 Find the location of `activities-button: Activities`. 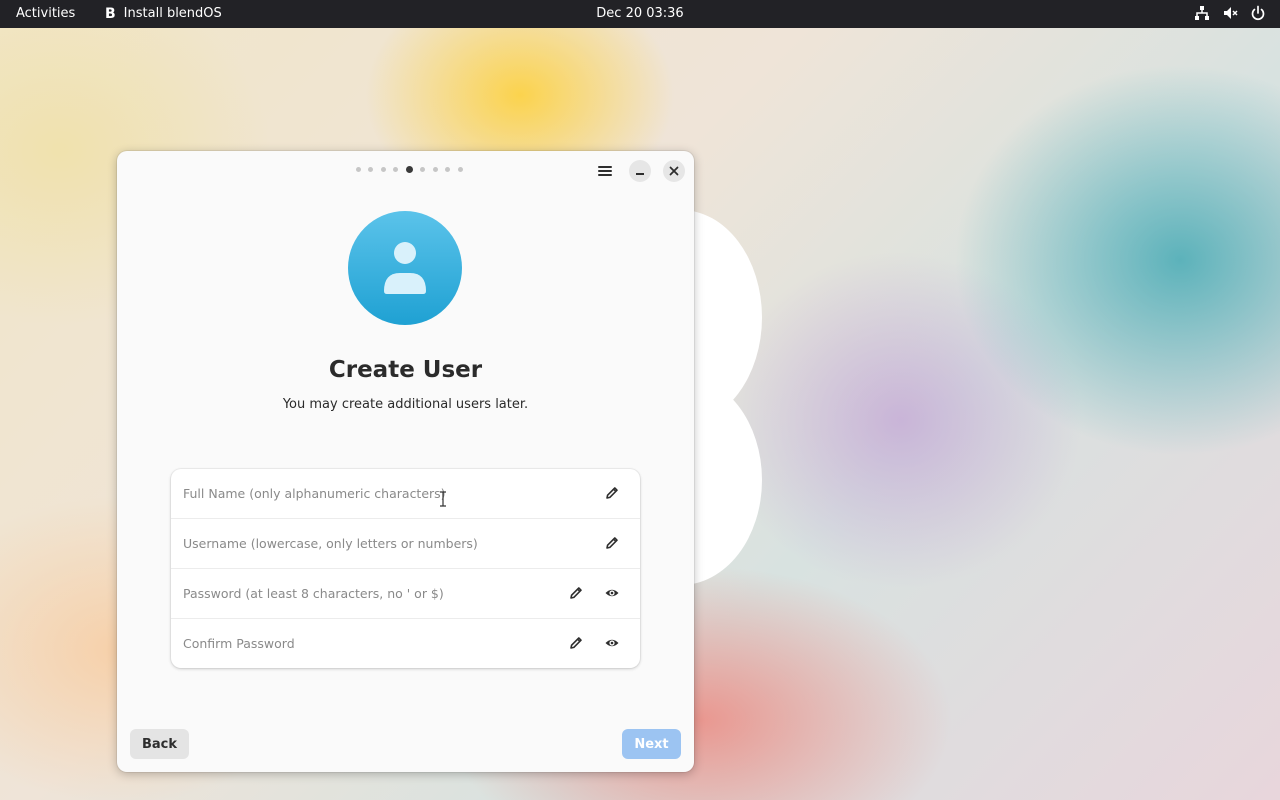

activities-button: Activities is located at coordinates (45, 13).